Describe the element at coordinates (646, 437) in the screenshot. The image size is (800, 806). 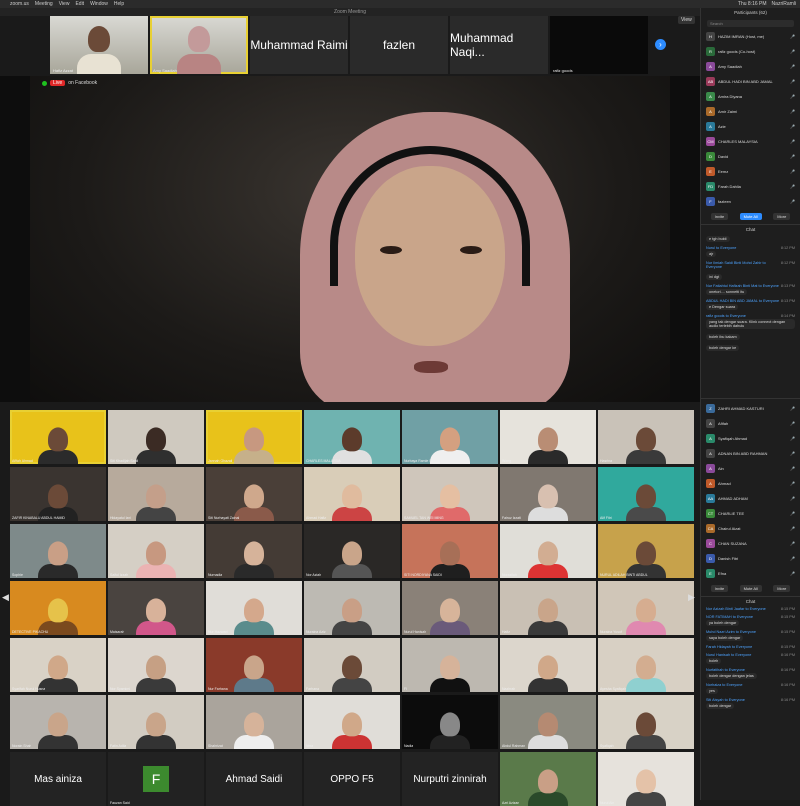
I see `gallery-tile: Hasrina` at that location.